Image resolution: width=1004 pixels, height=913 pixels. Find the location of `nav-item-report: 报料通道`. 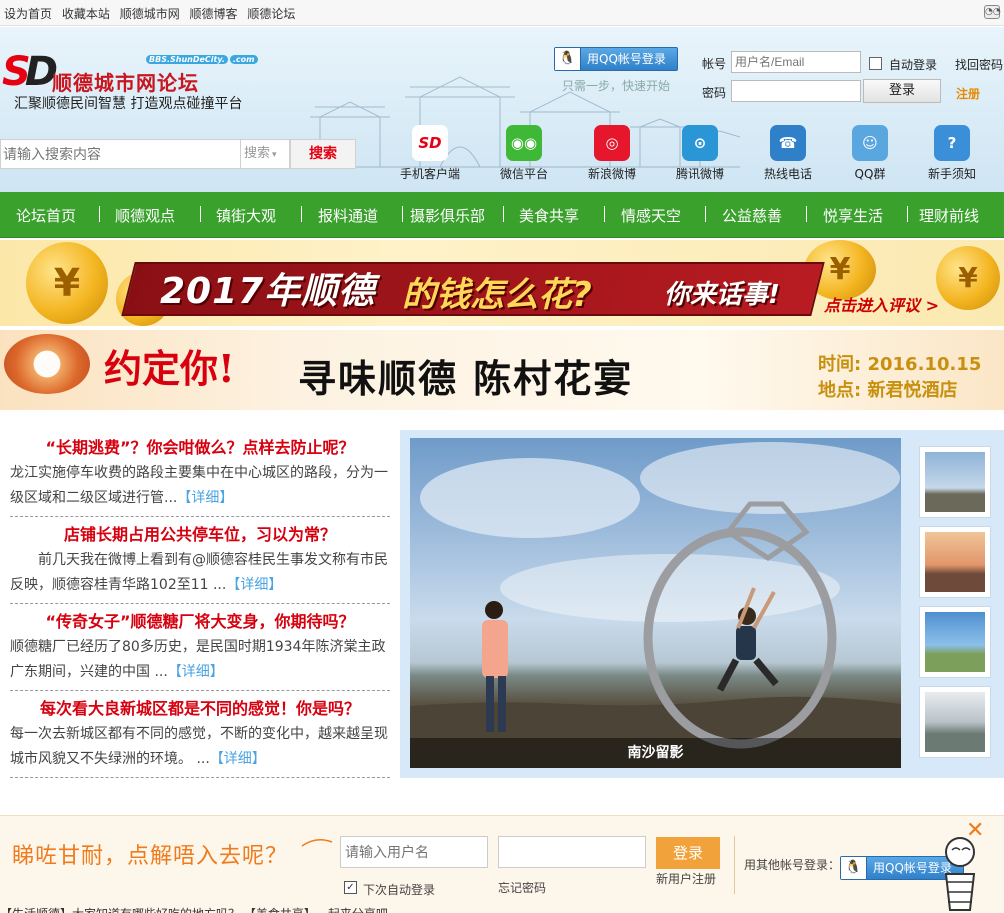

nav-item-report: 报料通道 is located at coordinates (348, 215).